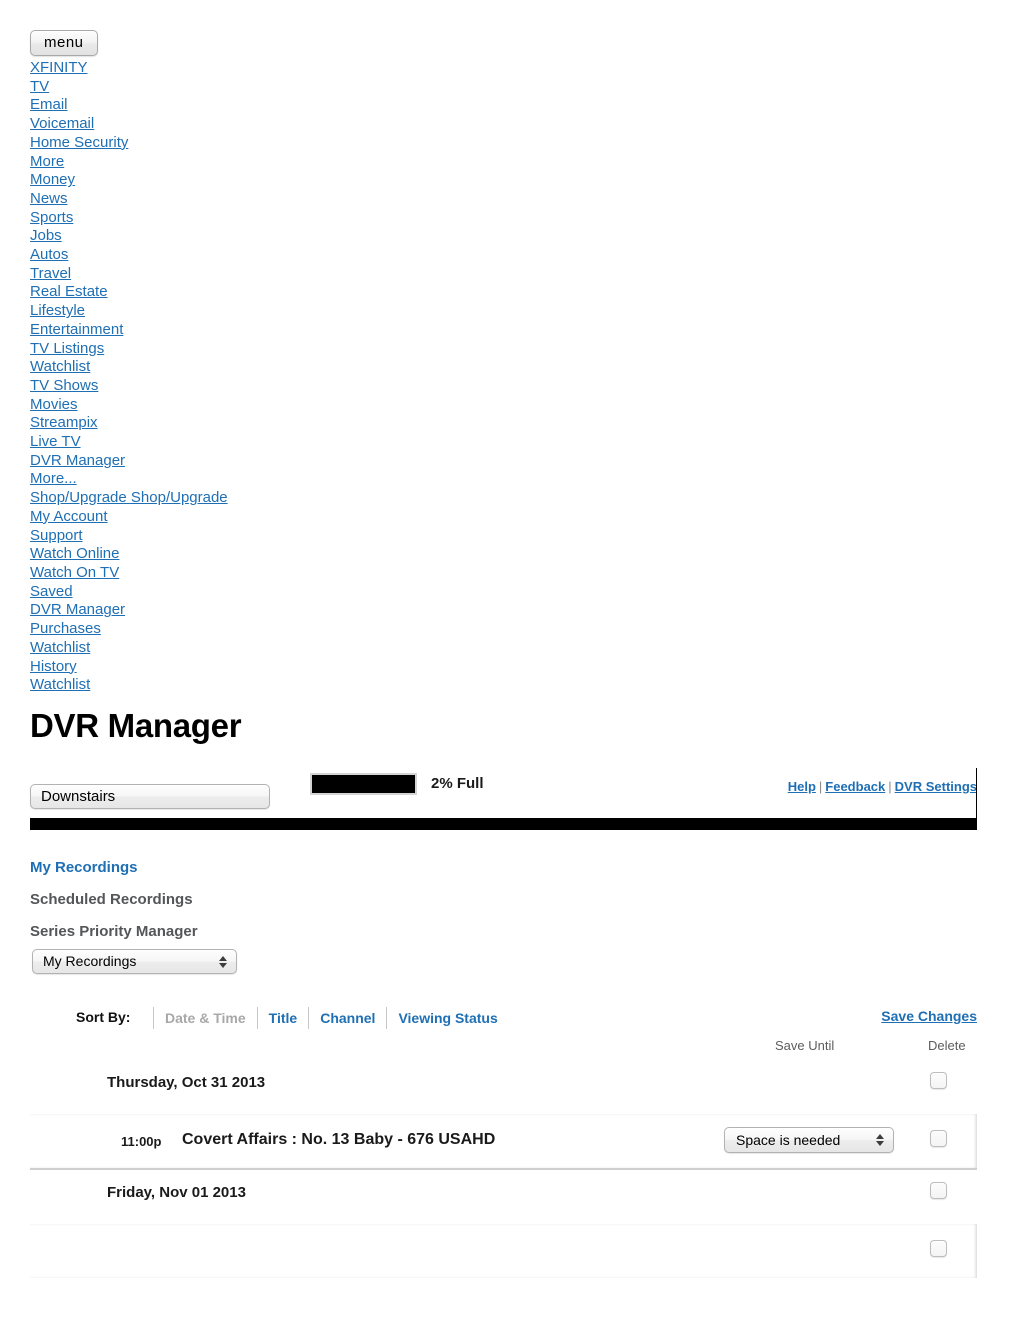  I want to click on nav-link-movies: Movies, so click(54, 405).